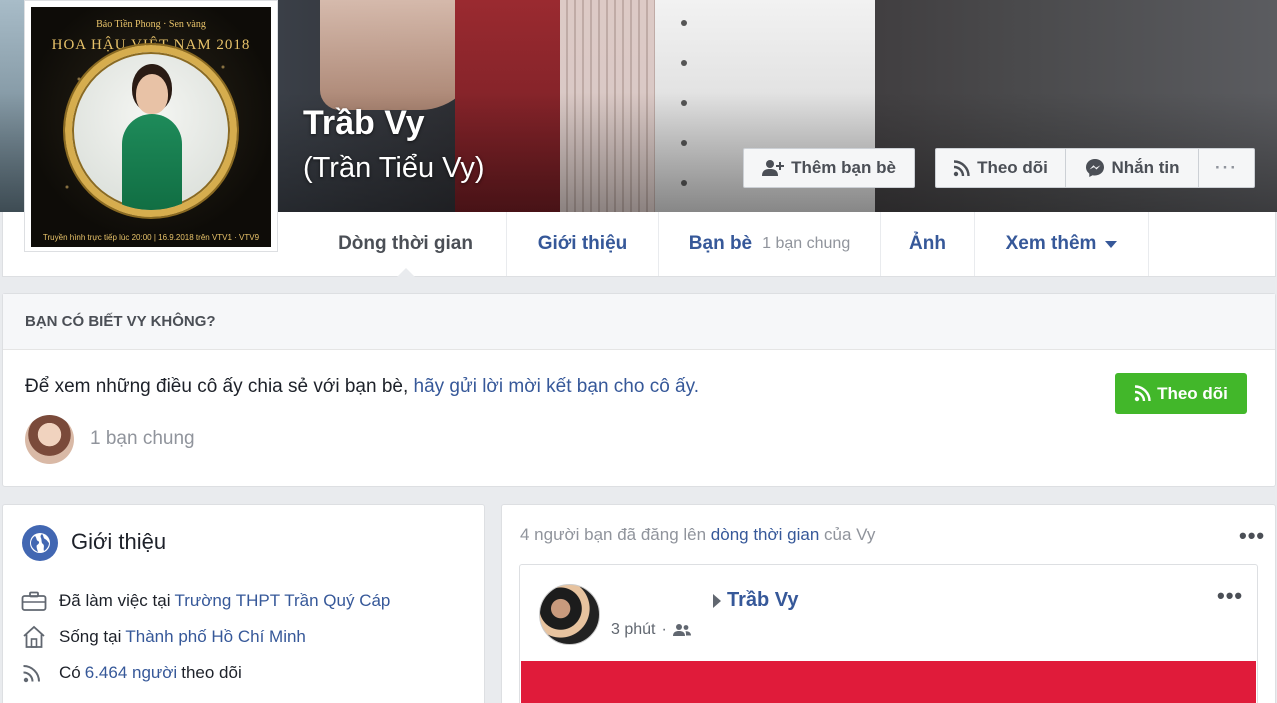 The height and width of the screenshot is (703, 1277). I want to click on tab-about: Giới thiệu, so click(583, 244).